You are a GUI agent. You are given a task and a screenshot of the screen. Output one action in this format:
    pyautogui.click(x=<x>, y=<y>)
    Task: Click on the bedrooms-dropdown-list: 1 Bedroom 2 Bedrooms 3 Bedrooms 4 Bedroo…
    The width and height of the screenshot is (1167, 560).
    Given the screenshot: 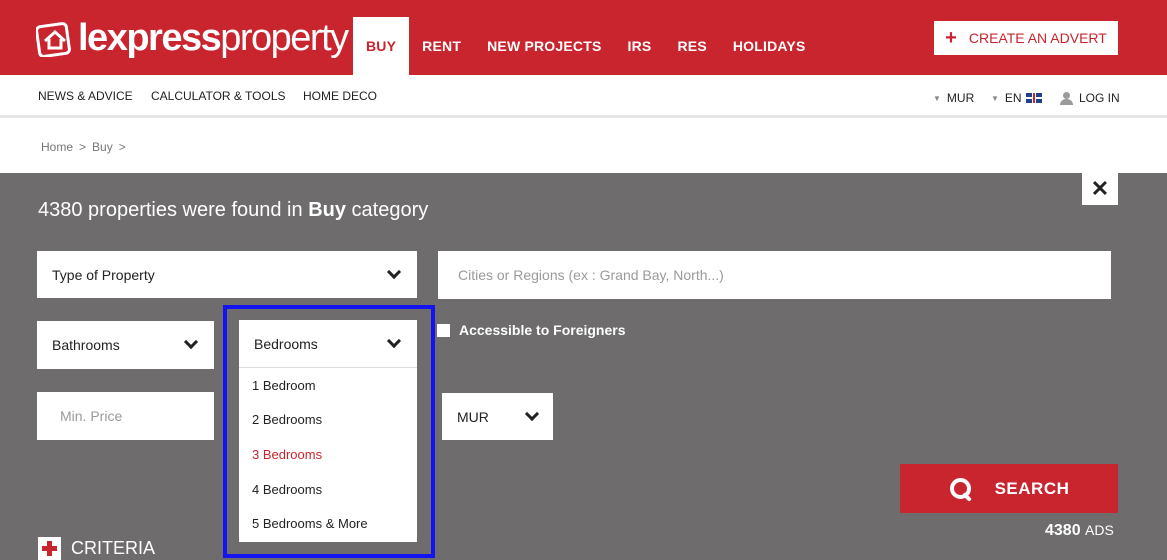 What is the action you would take?
    pyautogui.click(x=328, y=455)
    